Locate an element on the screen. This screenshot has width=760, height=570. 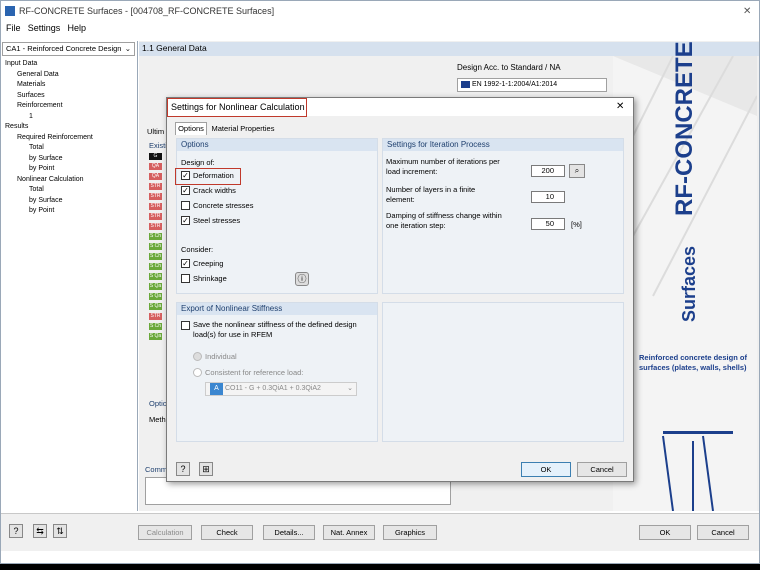
design-option-label: Crack widths is located at coordinates (214, 190).